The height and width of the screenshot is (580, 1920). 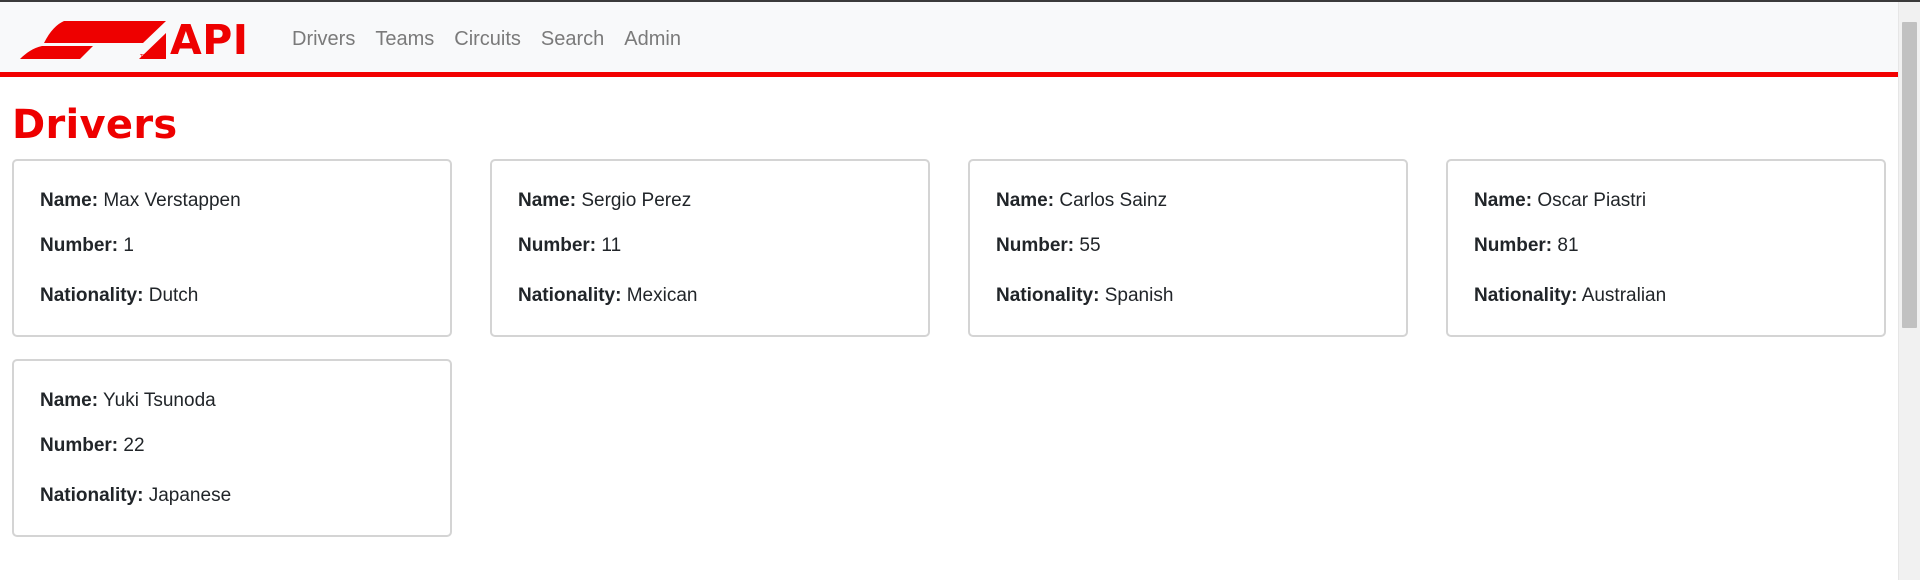 I want to click on driver-name-row: Name: Oscar Piastri, so click(x=1560, y=201).